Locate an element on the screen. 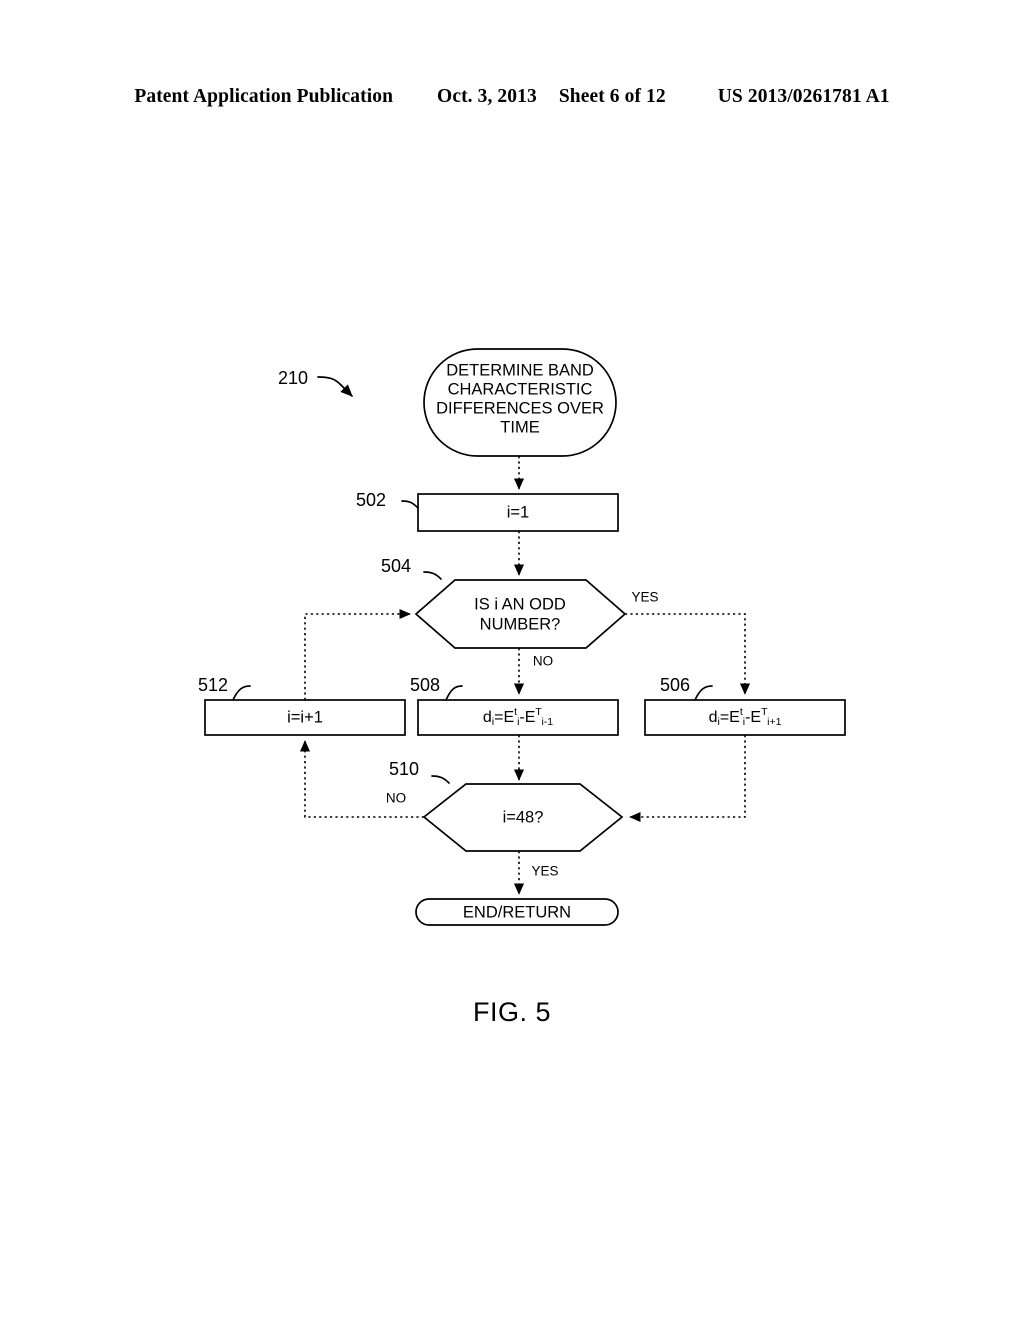 The width and height of the screenshot is (1024, 1320). node-end-return: END/RETURN is located at coordinates (517, 912).